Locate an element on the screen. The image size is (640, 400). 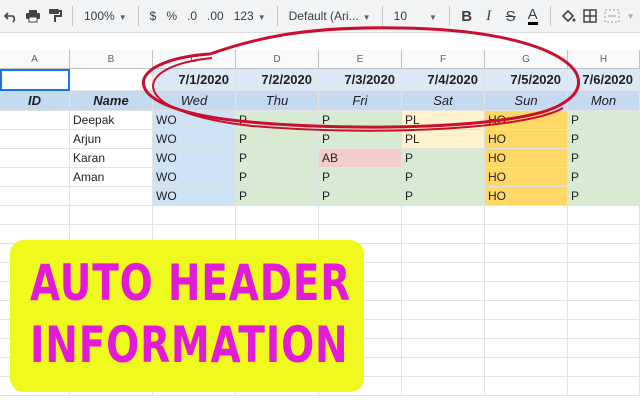
column-header-h: H is located at coordinates (604, 59).